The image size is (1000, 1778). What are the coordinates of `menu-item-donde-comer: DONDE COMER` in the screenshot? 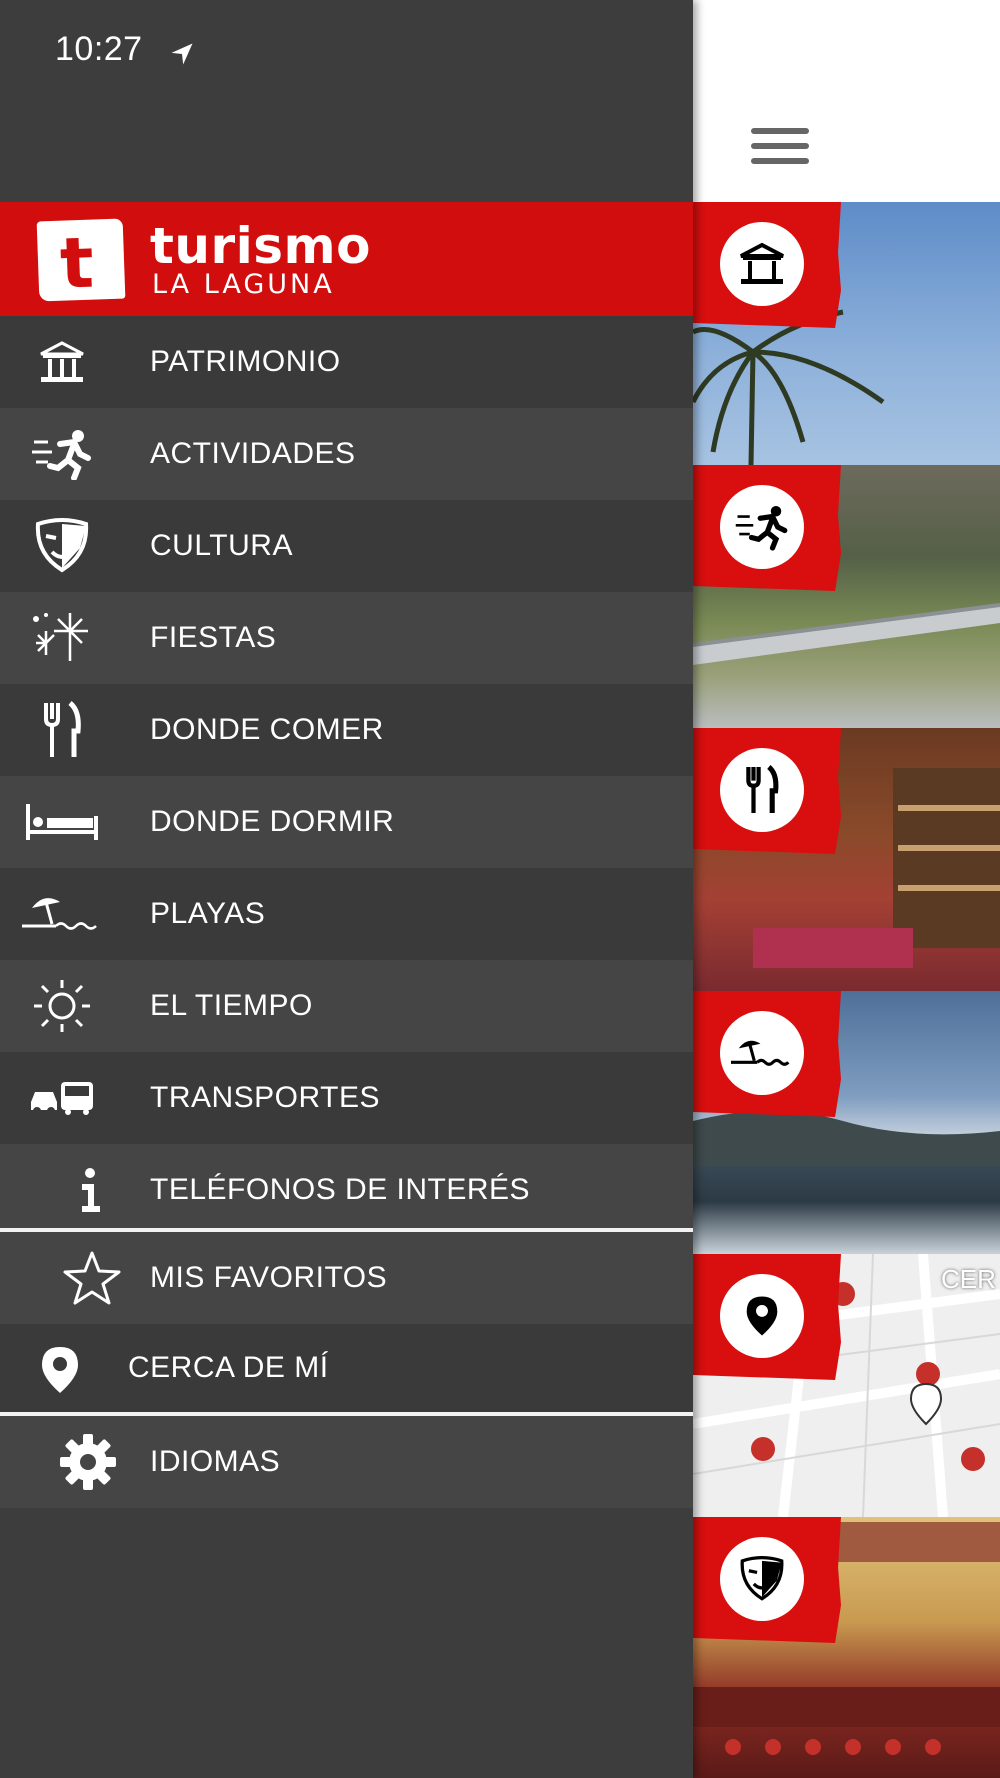 It's located at (346, 730).